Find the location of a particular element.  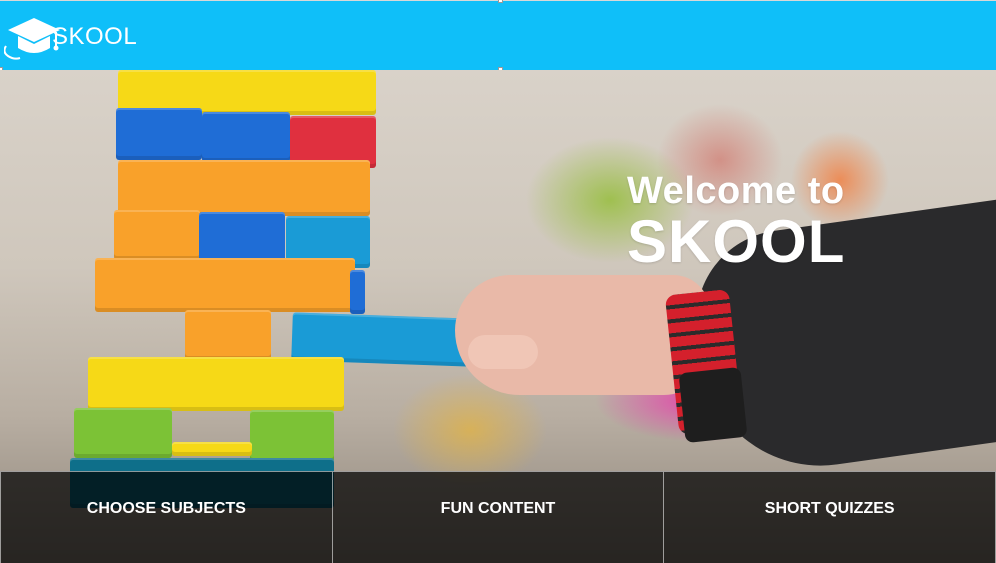

logo-text: SKOOL is located at coordinates (95, 36).